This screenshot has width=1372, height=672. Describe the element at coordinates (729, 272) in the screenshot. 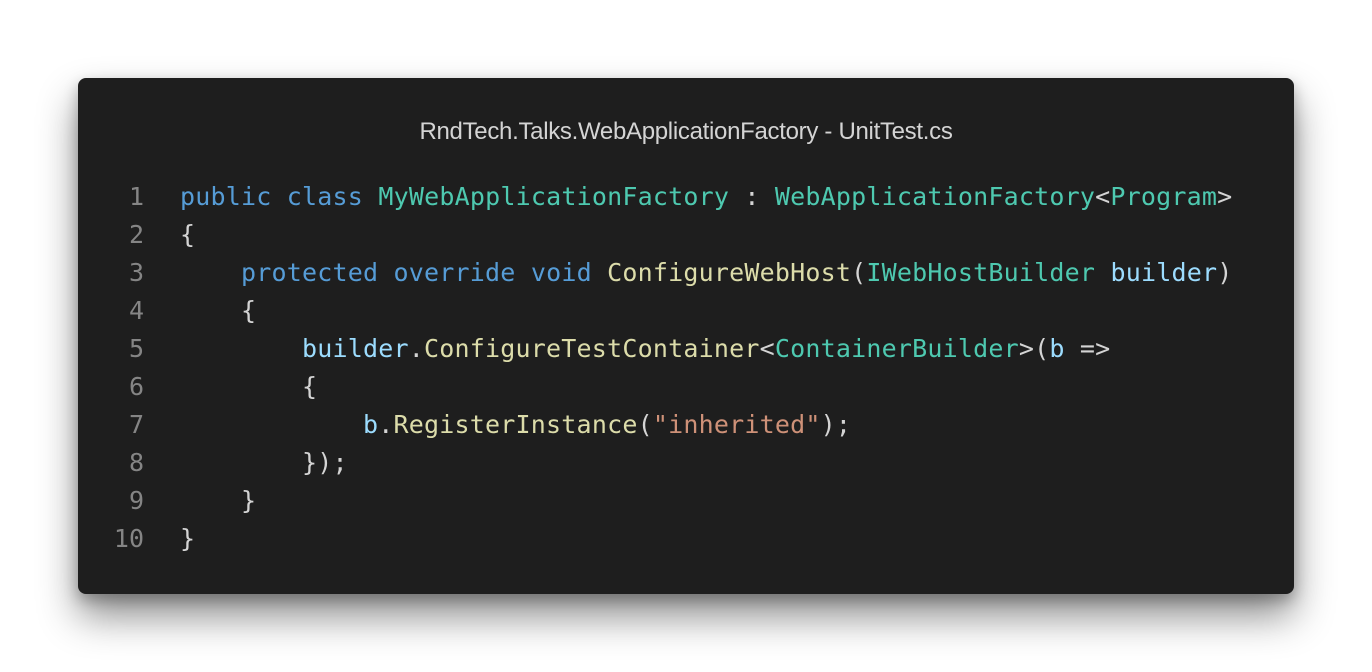

I see `code-token-fn: ConfigureWebHost` at that location.